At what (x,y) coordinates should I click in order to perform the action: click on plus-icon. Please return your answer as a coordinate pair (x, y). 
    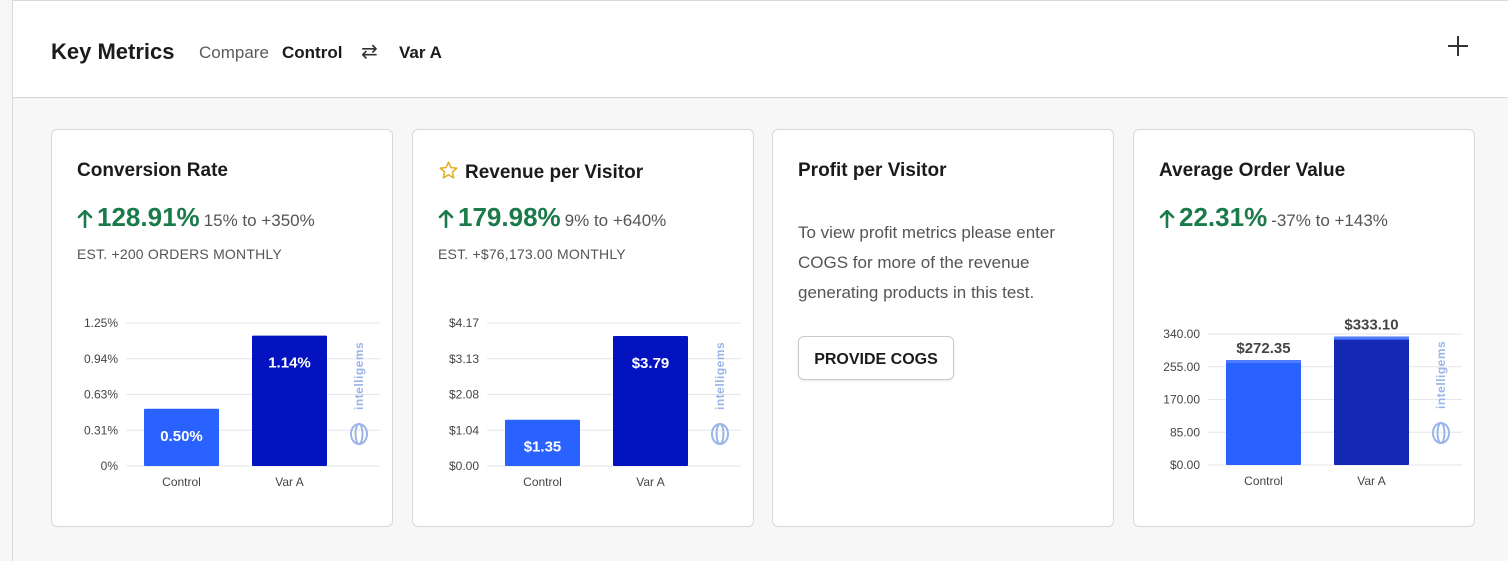
    Looking at the image, I should click on (1458, 46).